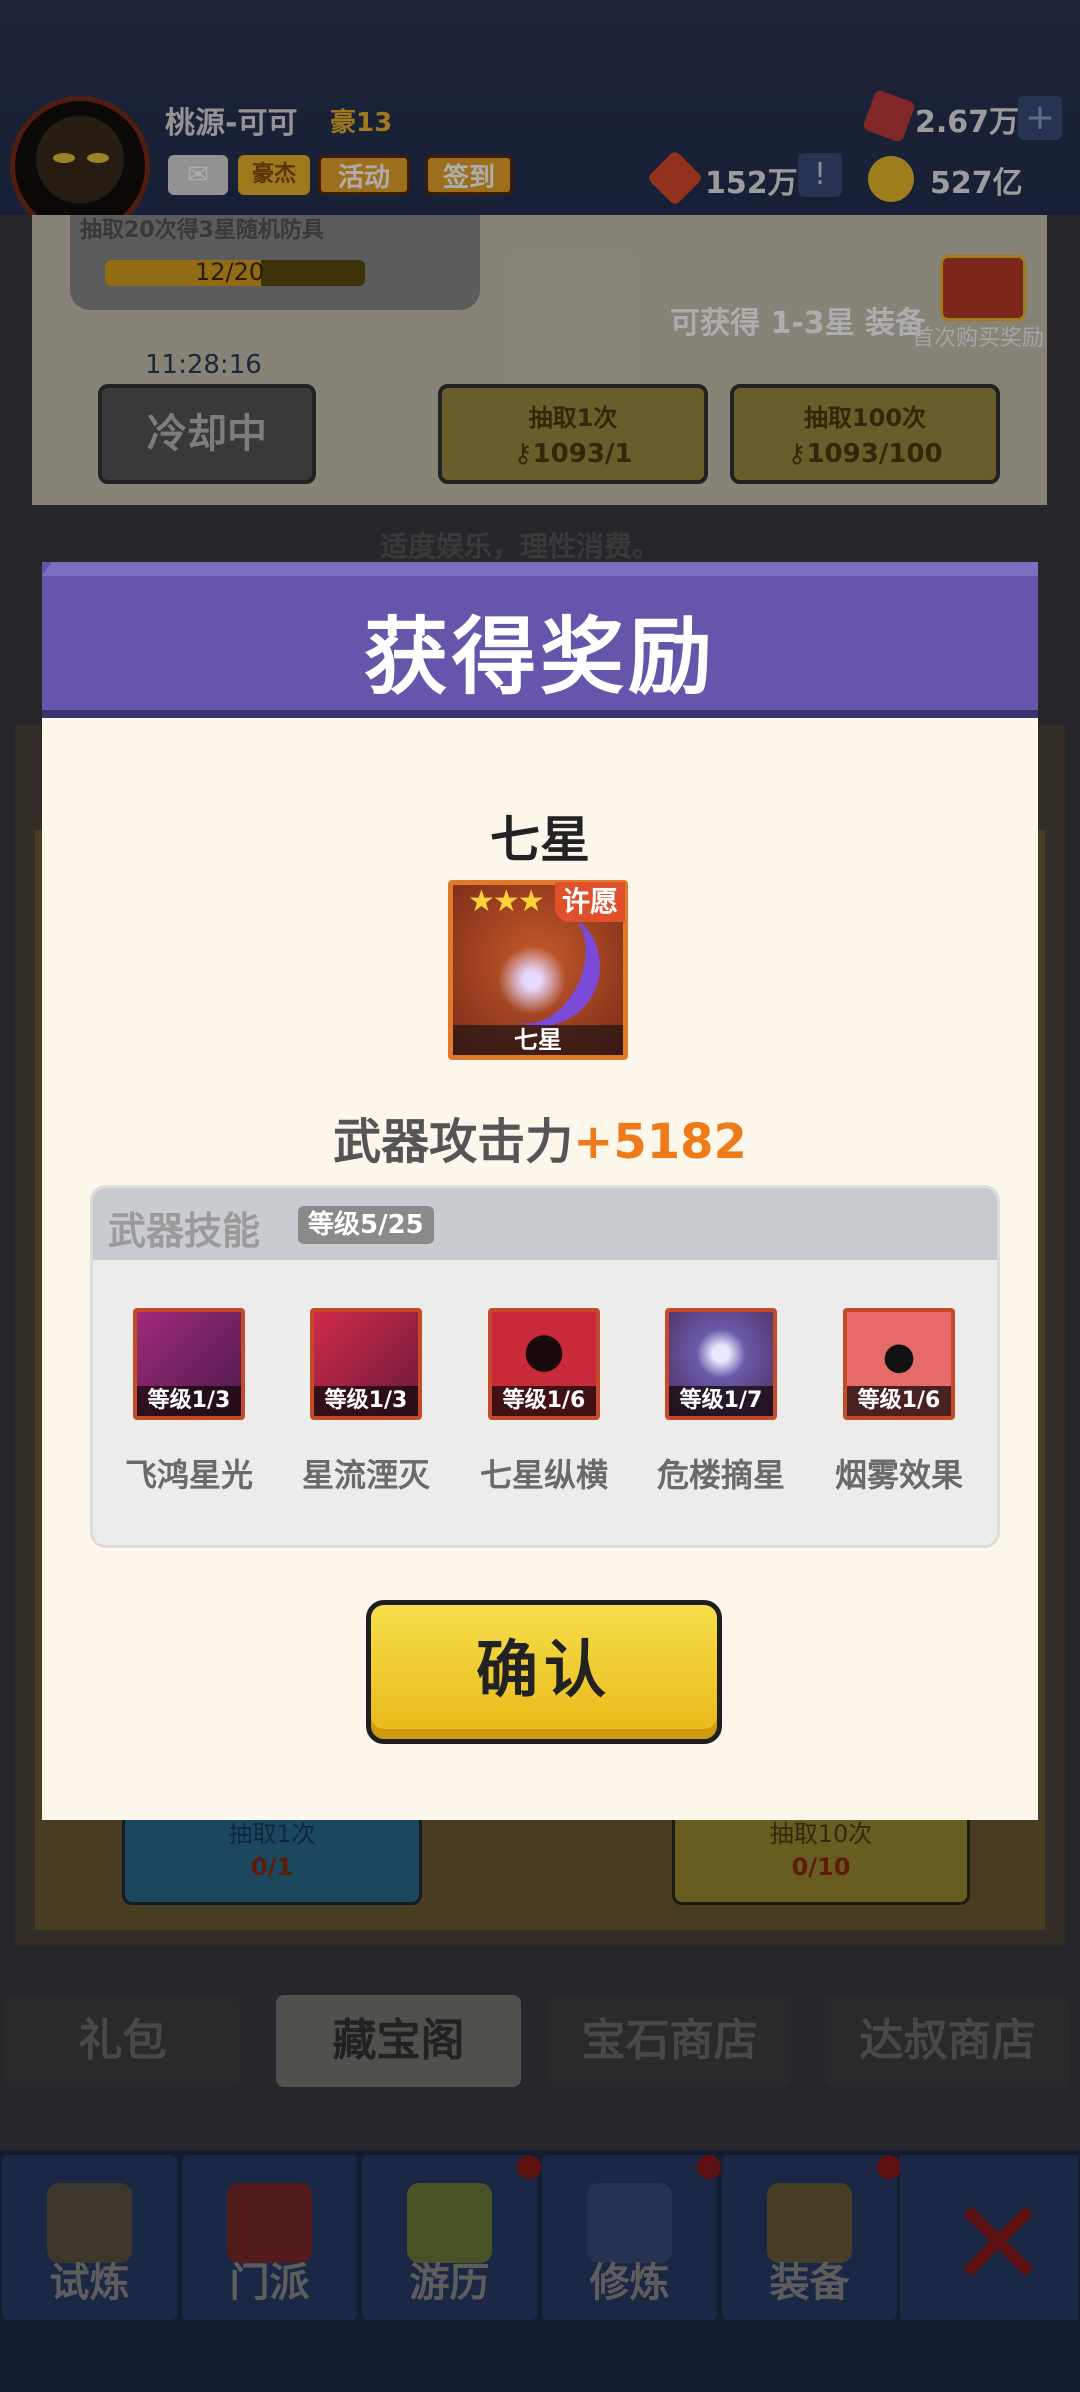  What do you see at coordinates (720, 1475) in the screenshot?
I see `skill-name: 危楼摘星` at bounding box center [720, 1475].